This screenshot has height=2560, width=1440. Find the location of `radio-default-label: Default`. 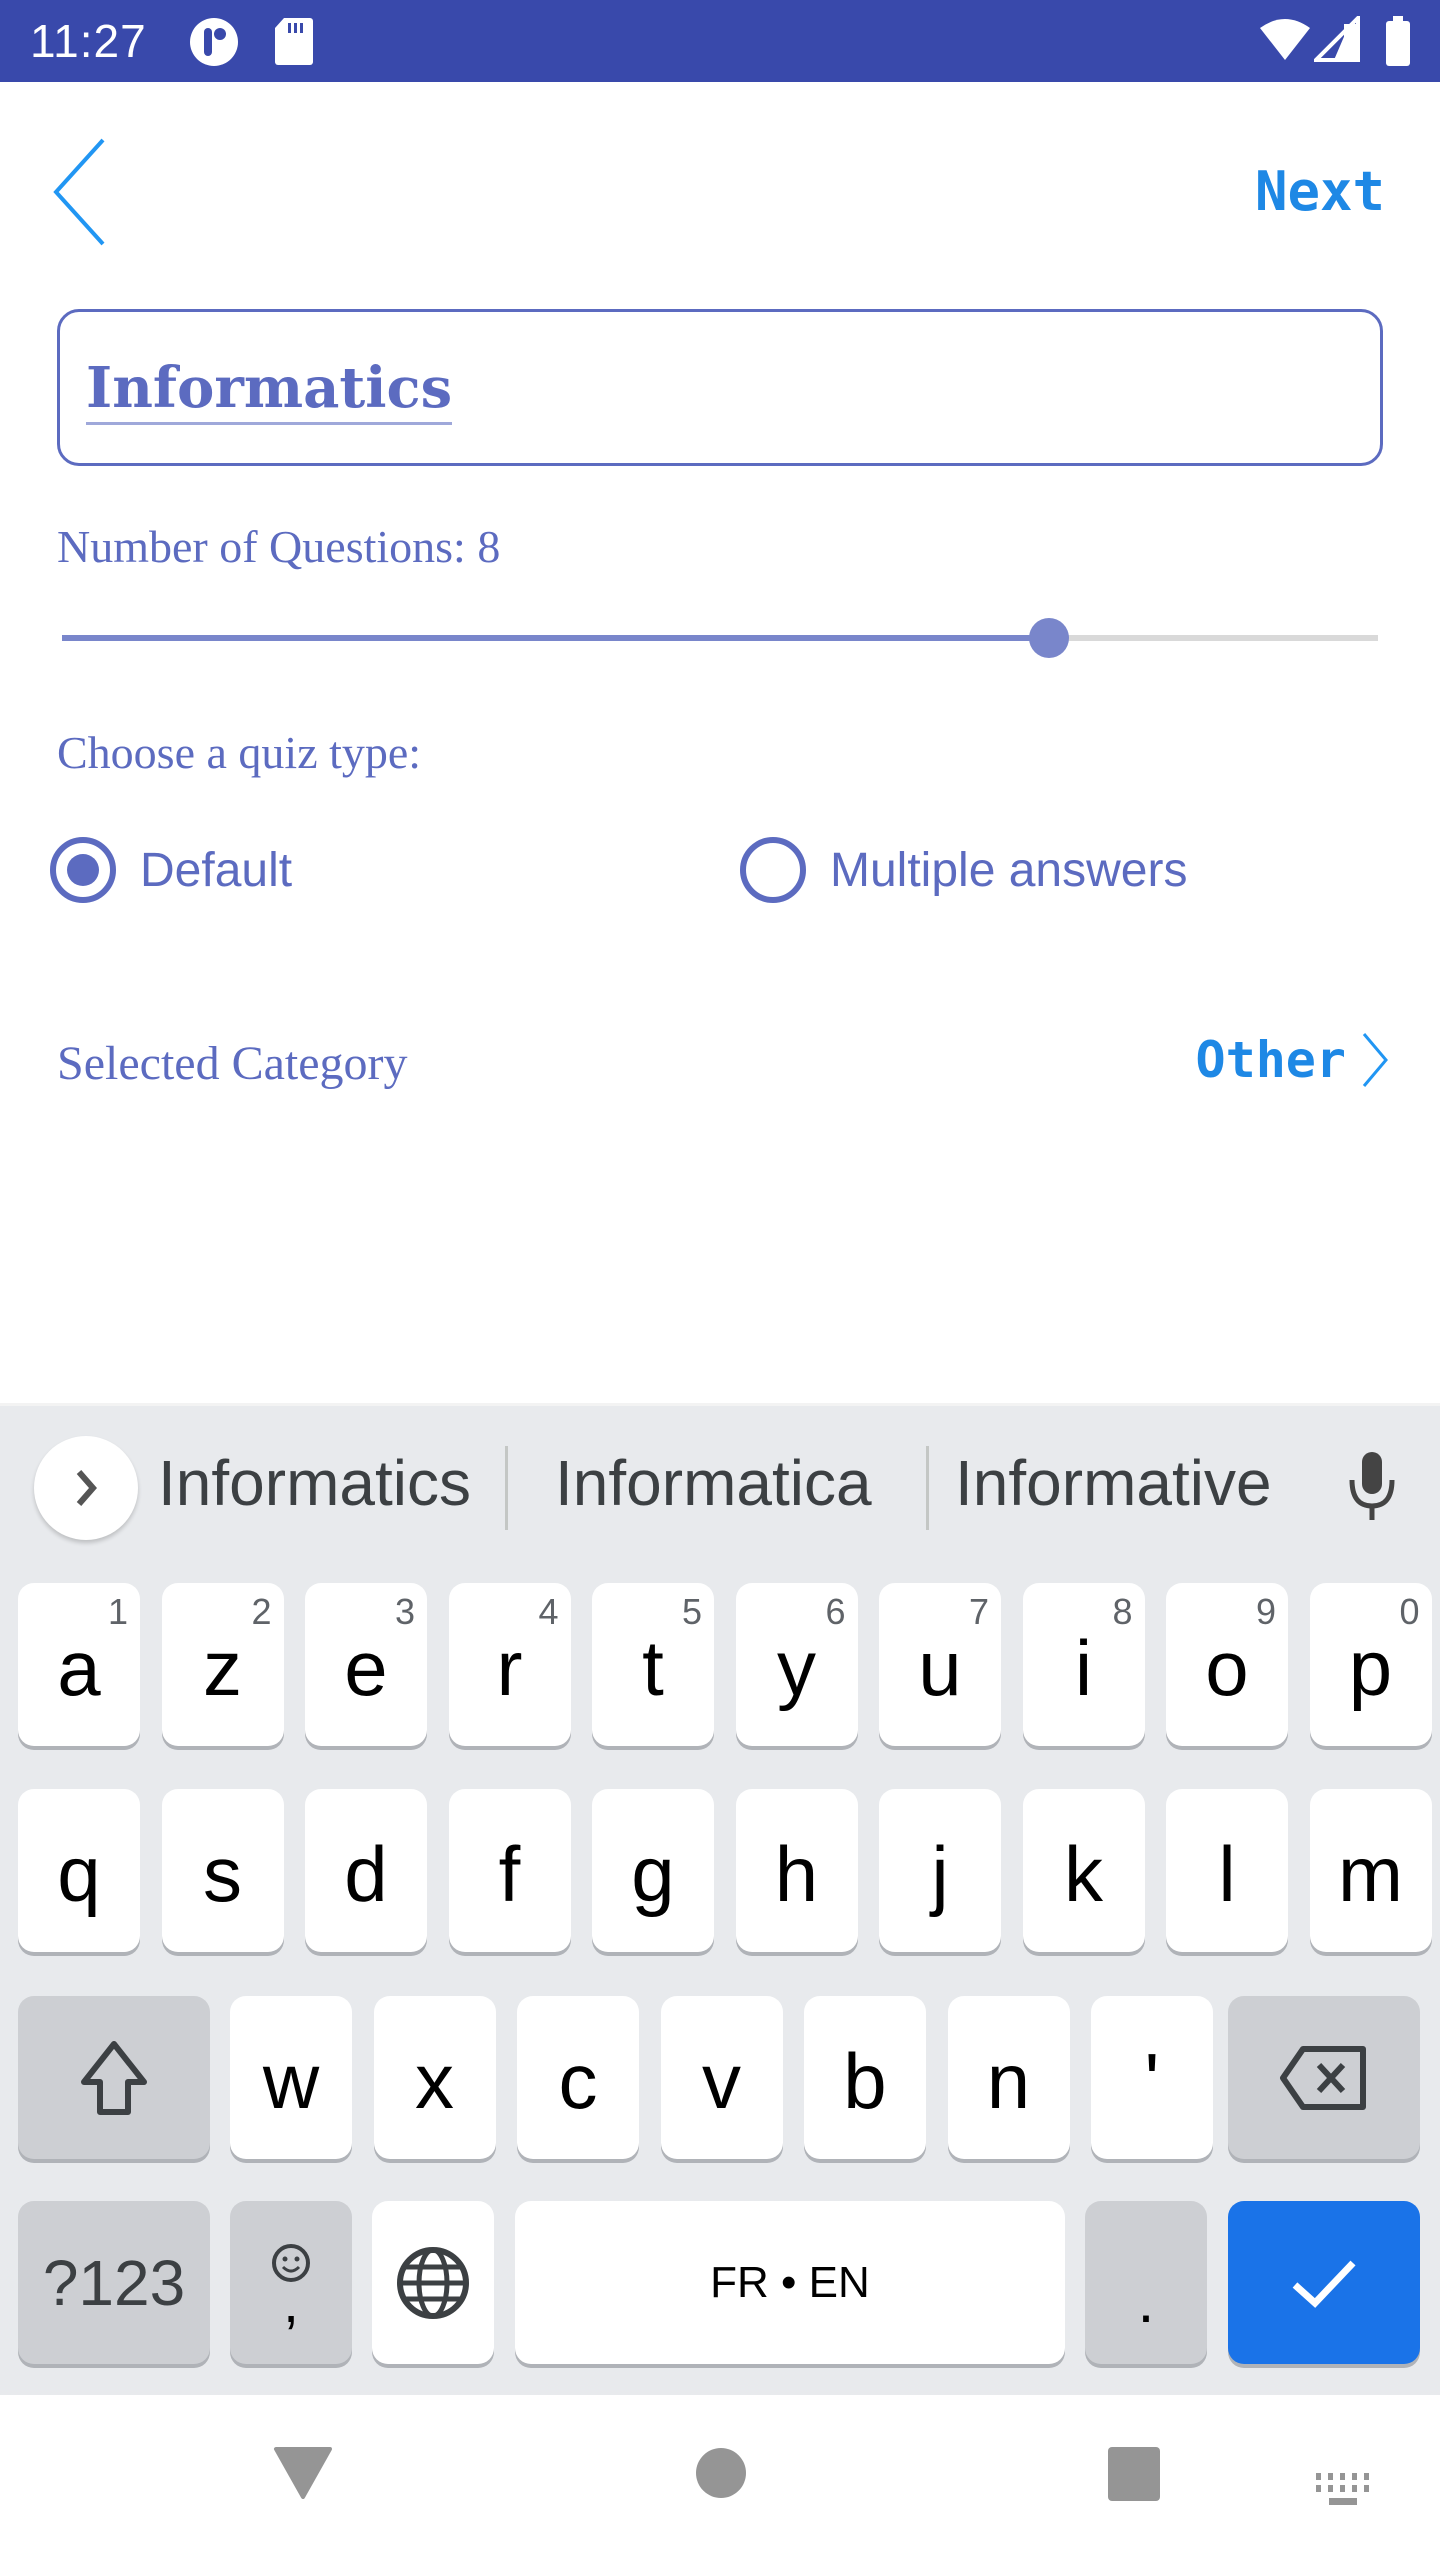

radio-default-label: Default is located at coordinates (216, 870).